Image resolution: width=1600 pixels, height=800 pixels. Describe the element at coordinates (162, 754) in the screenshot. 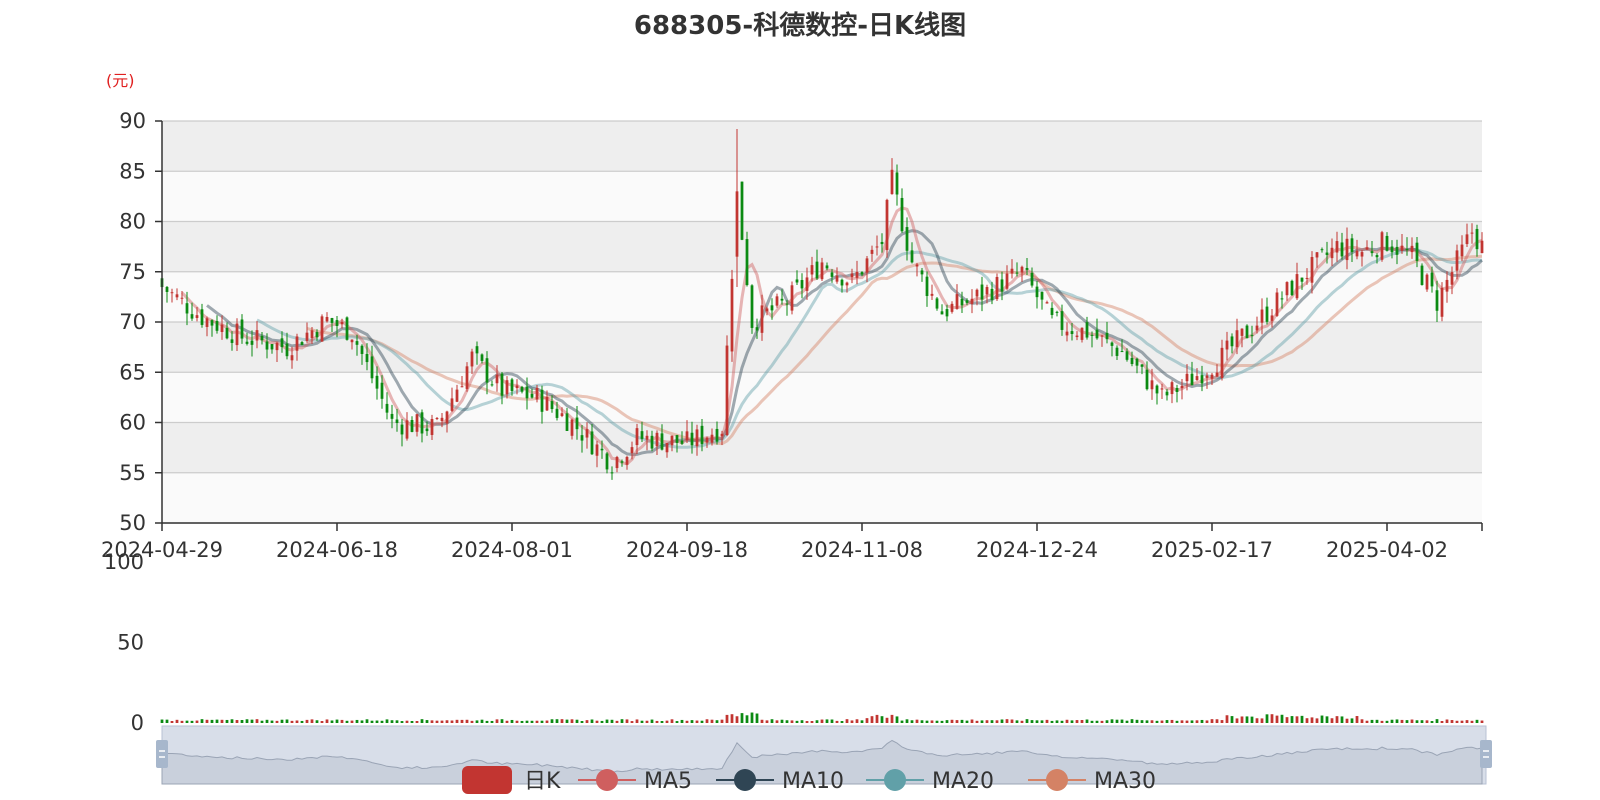

I see `zoom-handle-left` at that location.